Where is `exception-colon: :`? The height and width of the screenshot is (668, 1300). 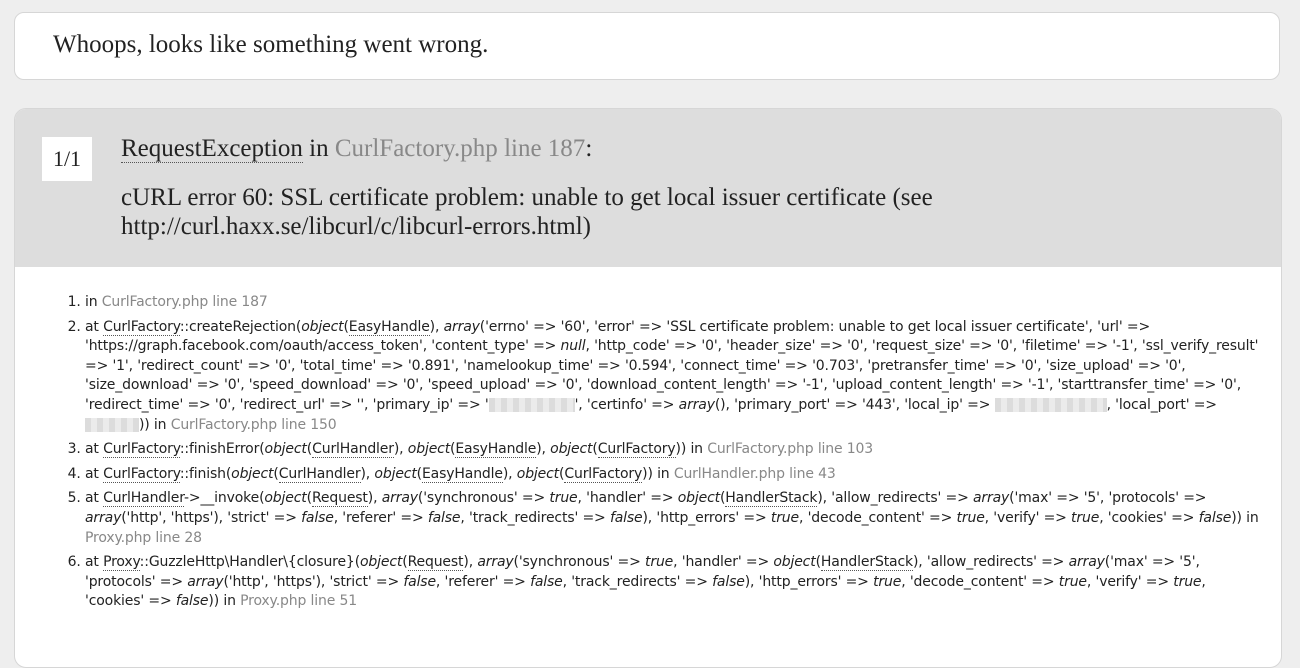
exception-colon: : is located at coordinates (589, 148).